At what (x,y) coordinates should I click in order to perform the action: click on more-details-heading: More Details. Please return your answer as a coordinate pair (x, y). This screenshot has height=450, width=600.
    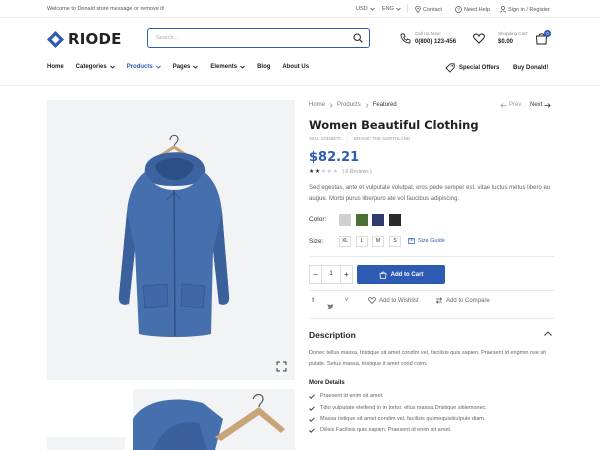
    Looking at the image, I should click on (327, 383).